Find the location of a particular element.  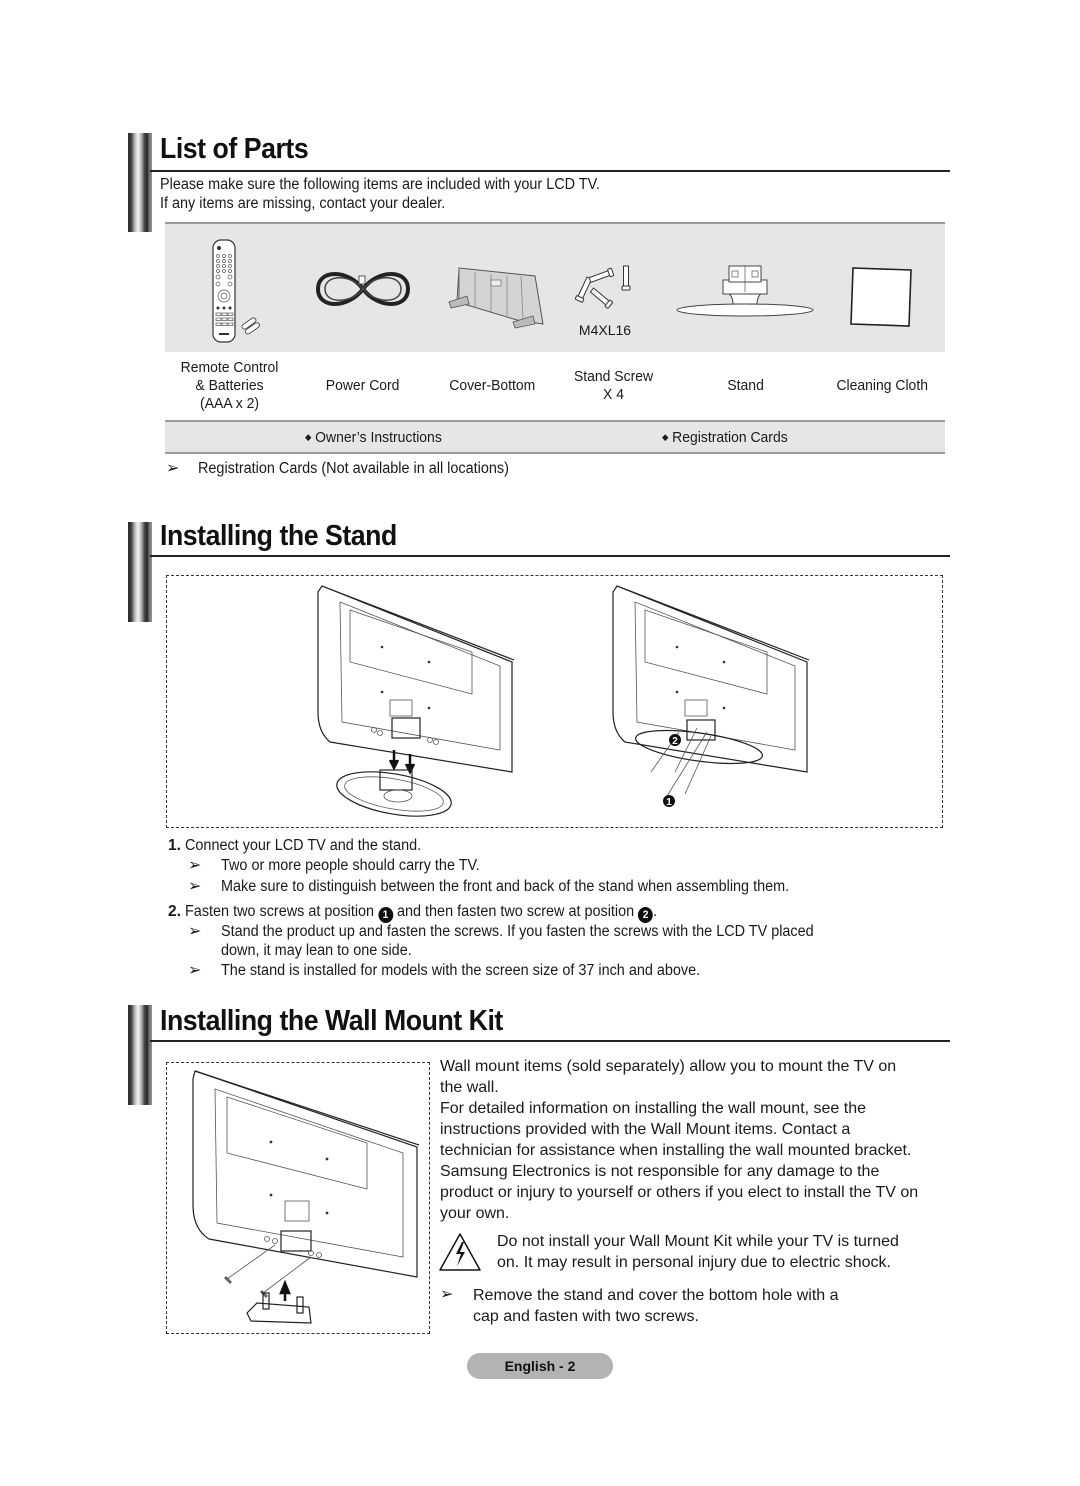

note-text: Two or more people should carry the TV. is located at coordinates (350, 865).